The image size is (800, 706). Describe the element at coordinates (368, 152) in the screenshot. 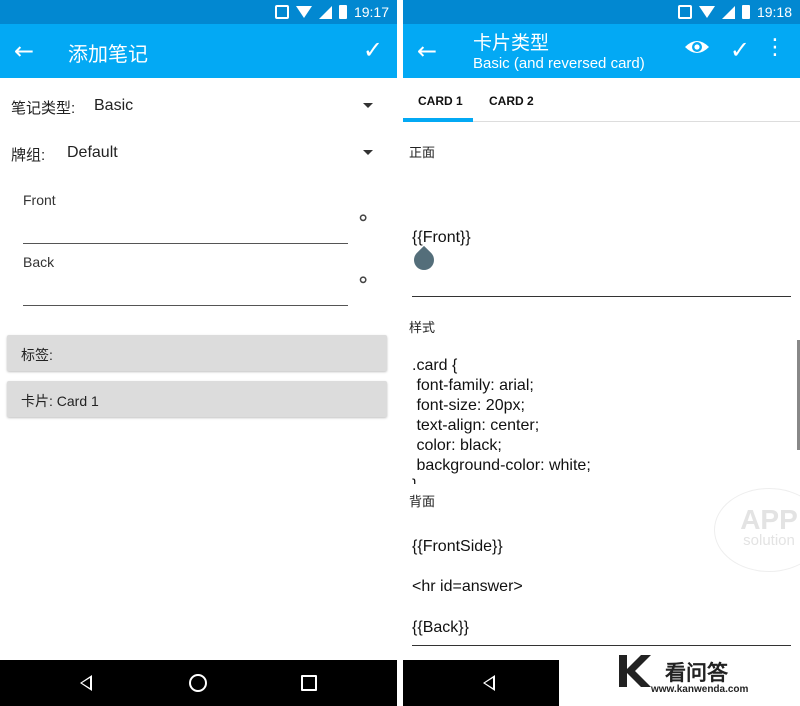

I see `deck-dropdown-icon` at that location.